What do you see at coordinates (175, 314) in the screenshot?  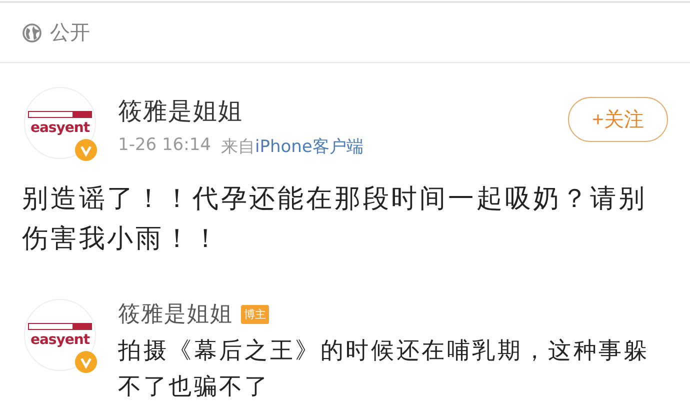 I see `commenter-name: 筱雅是姐姐` at bounding box center [175, 314].